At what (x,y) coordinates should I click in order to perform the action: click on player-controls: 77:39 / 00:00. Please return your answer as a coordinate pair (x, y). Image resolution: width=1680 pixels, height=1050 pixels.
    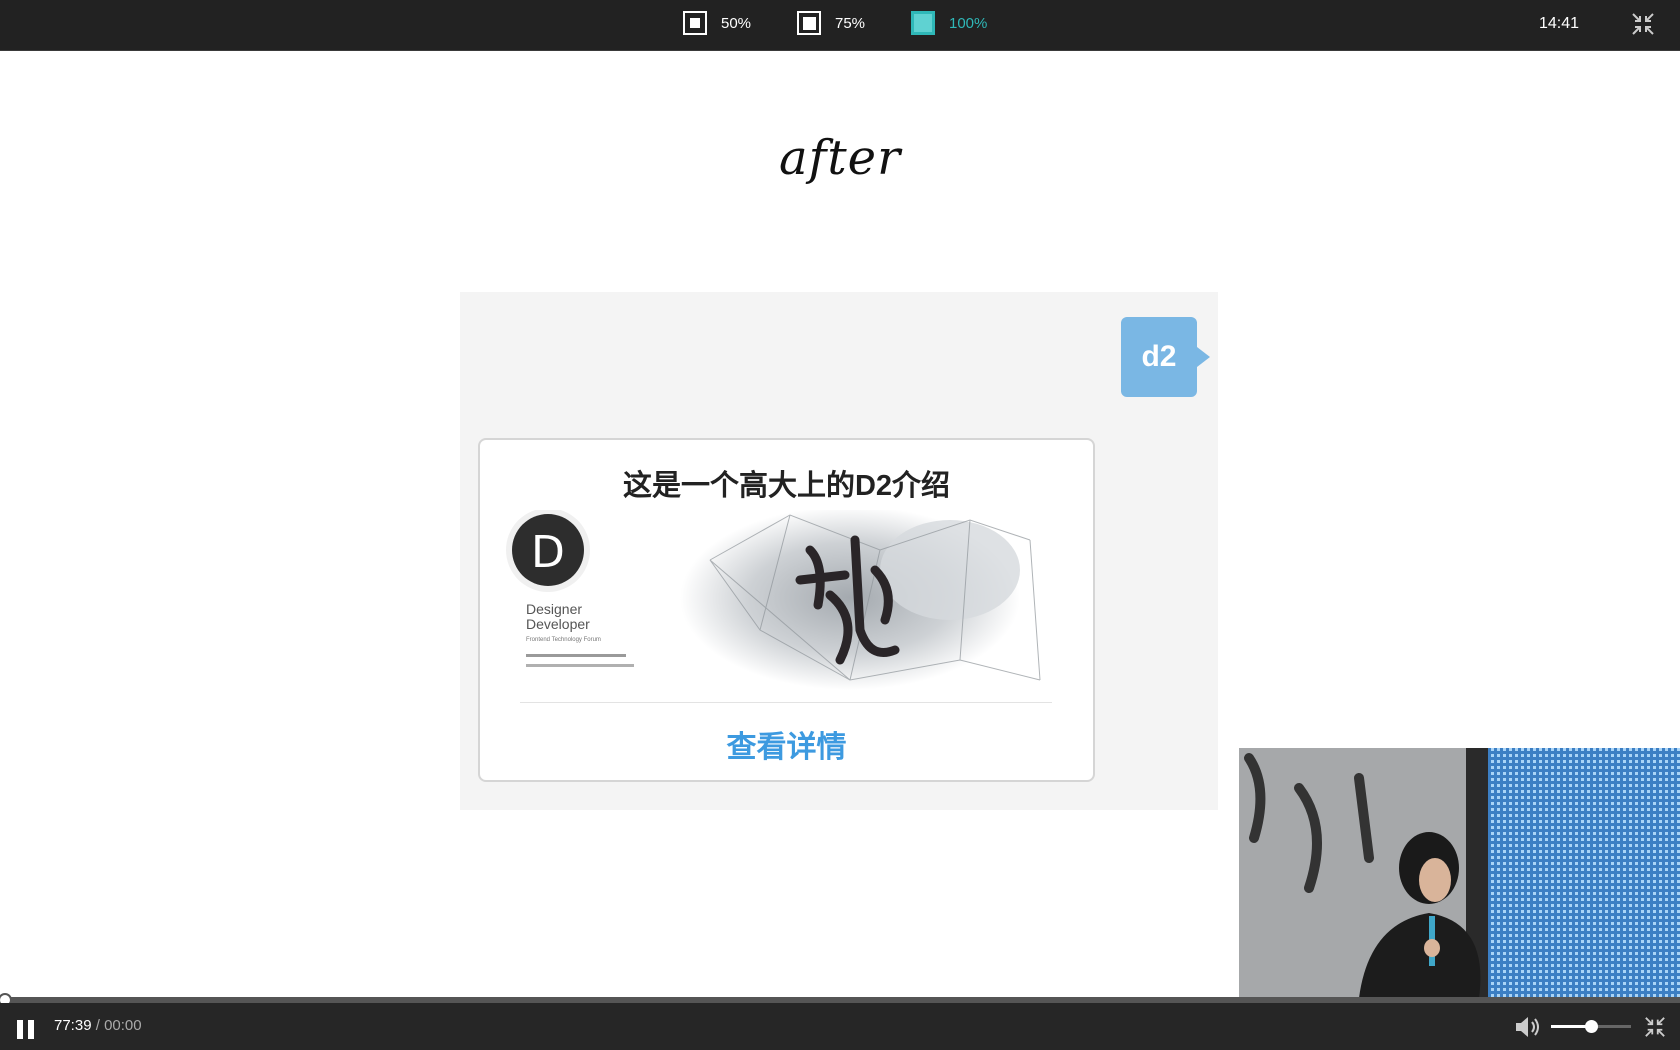
    Looking at the image, I should click on (840, 1026).